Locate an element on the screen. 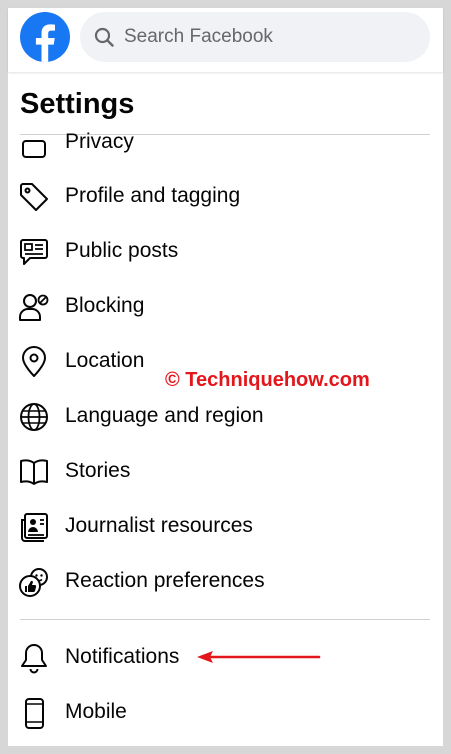 This screenshot has width=451, height=754. location-pin-icon is located at coordinates (34, 362).